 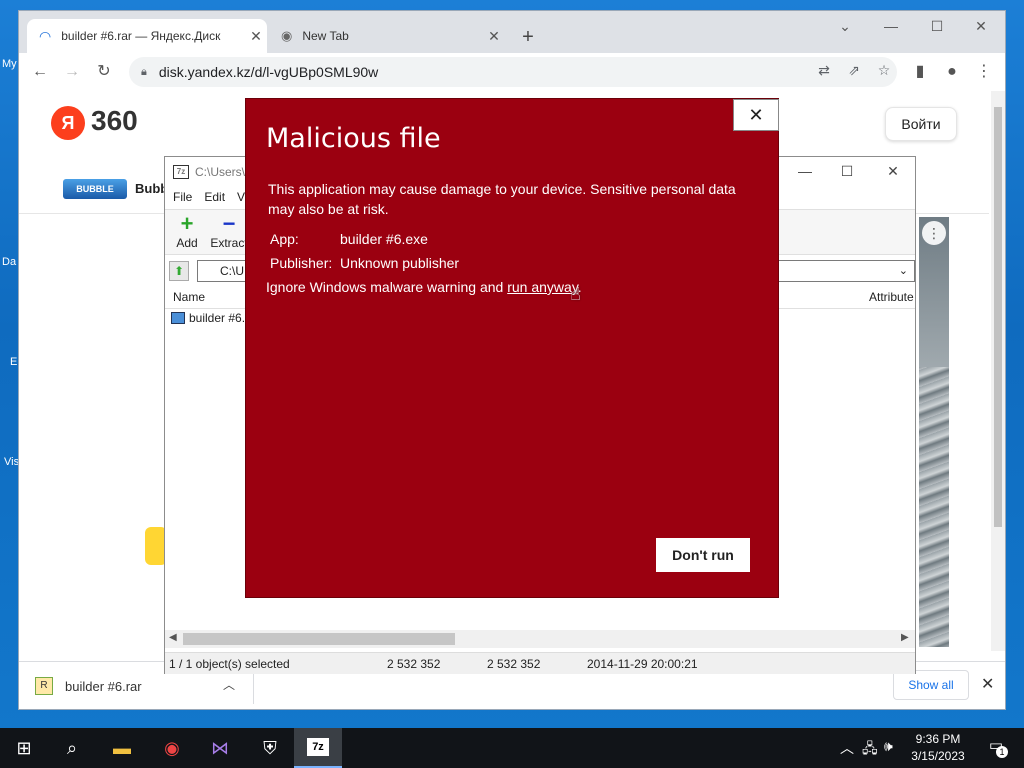 I want to click on hand-cursor-icon: ☝, so click(x=575, y=294).